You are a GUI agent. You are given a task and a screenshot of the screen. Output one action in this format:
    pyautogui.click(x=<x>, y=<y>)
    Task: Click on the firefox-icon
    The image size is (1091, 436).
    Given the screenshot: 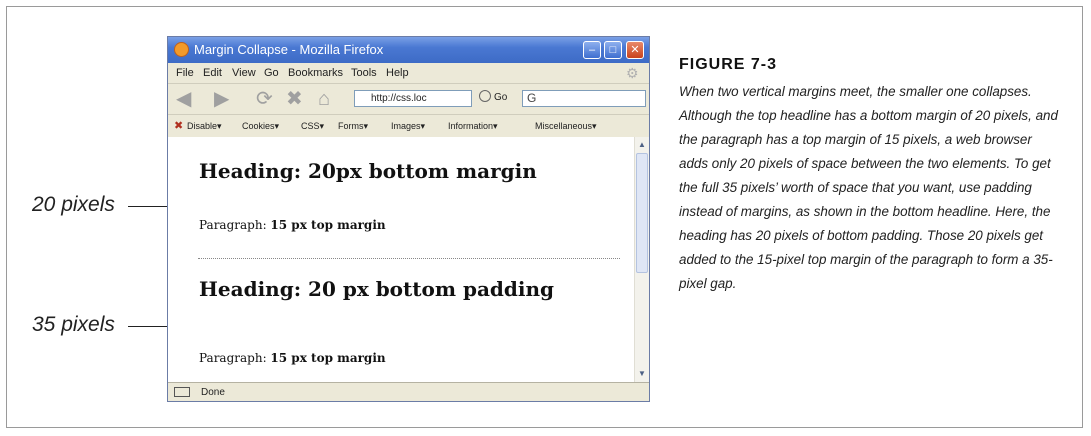 What is the action you would take?
    pyautogui.click(x=181, y=49)
    